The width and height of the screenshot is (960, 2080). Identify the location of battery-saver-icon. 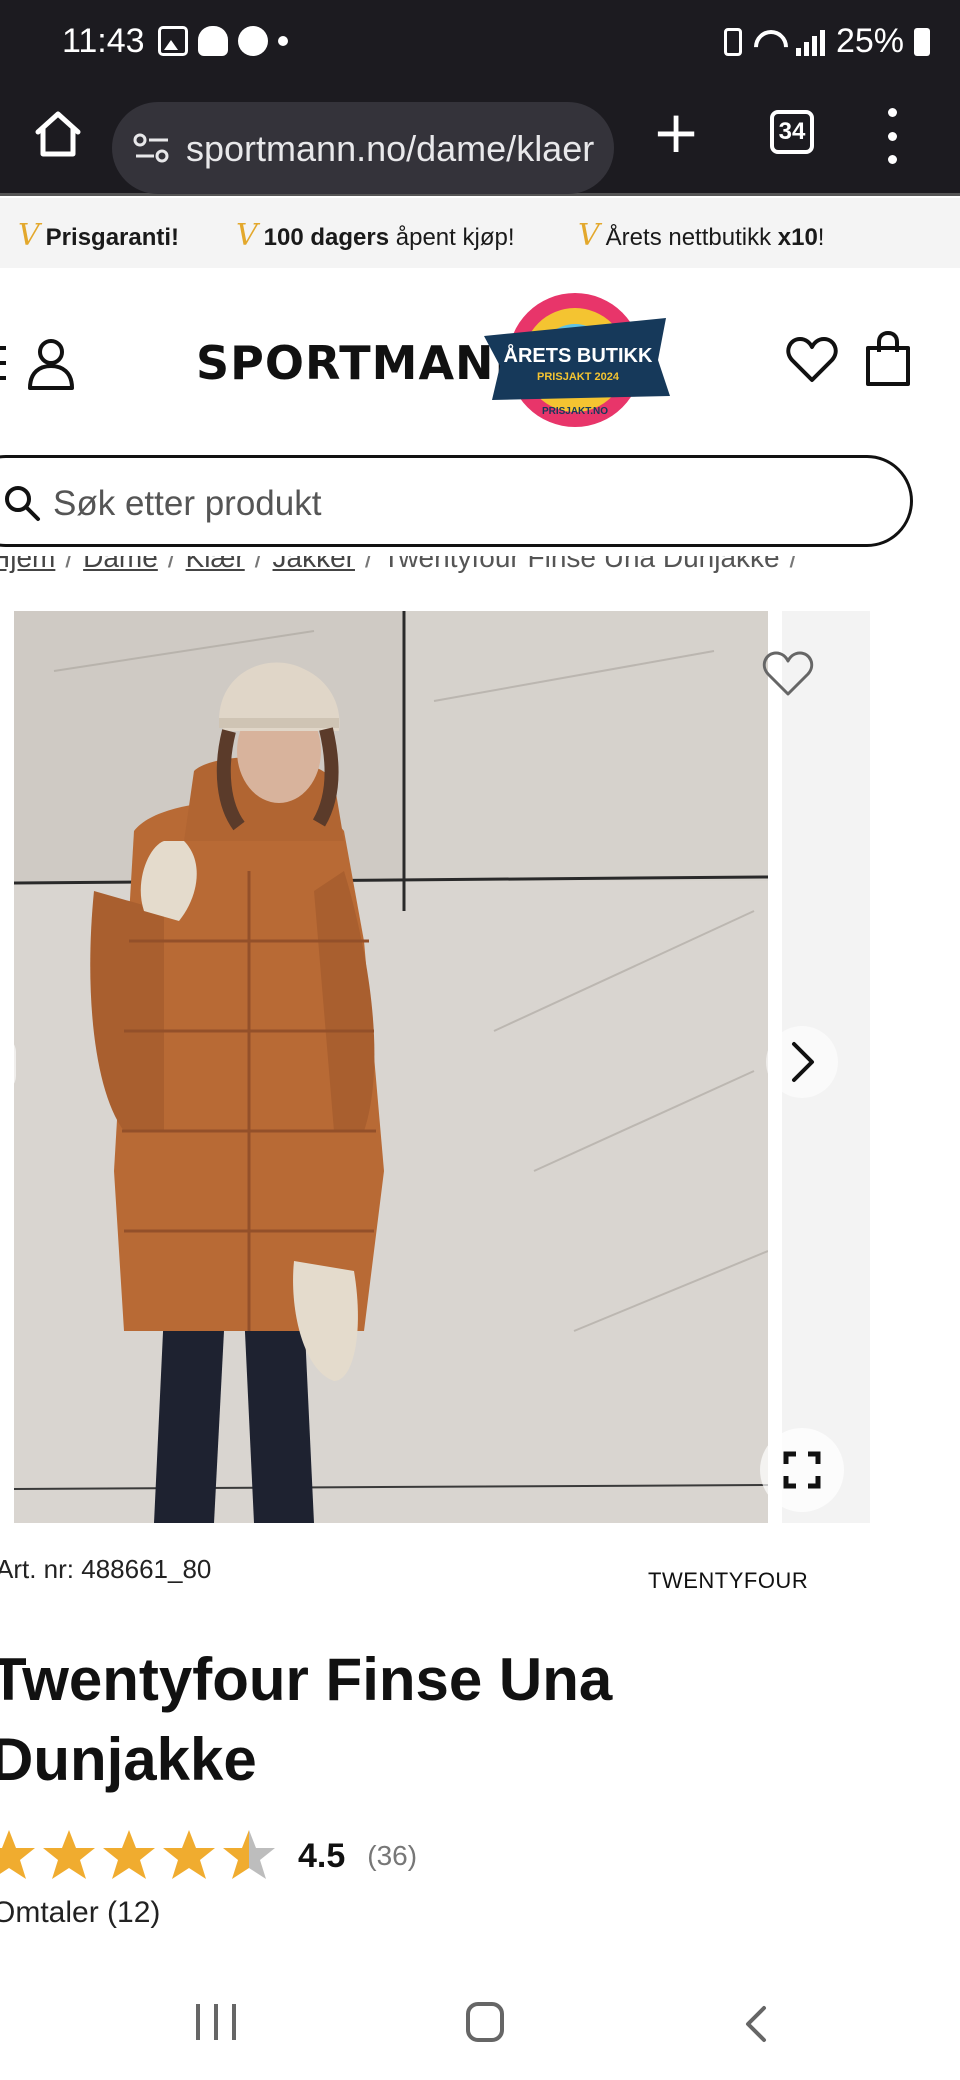
(732, 41).